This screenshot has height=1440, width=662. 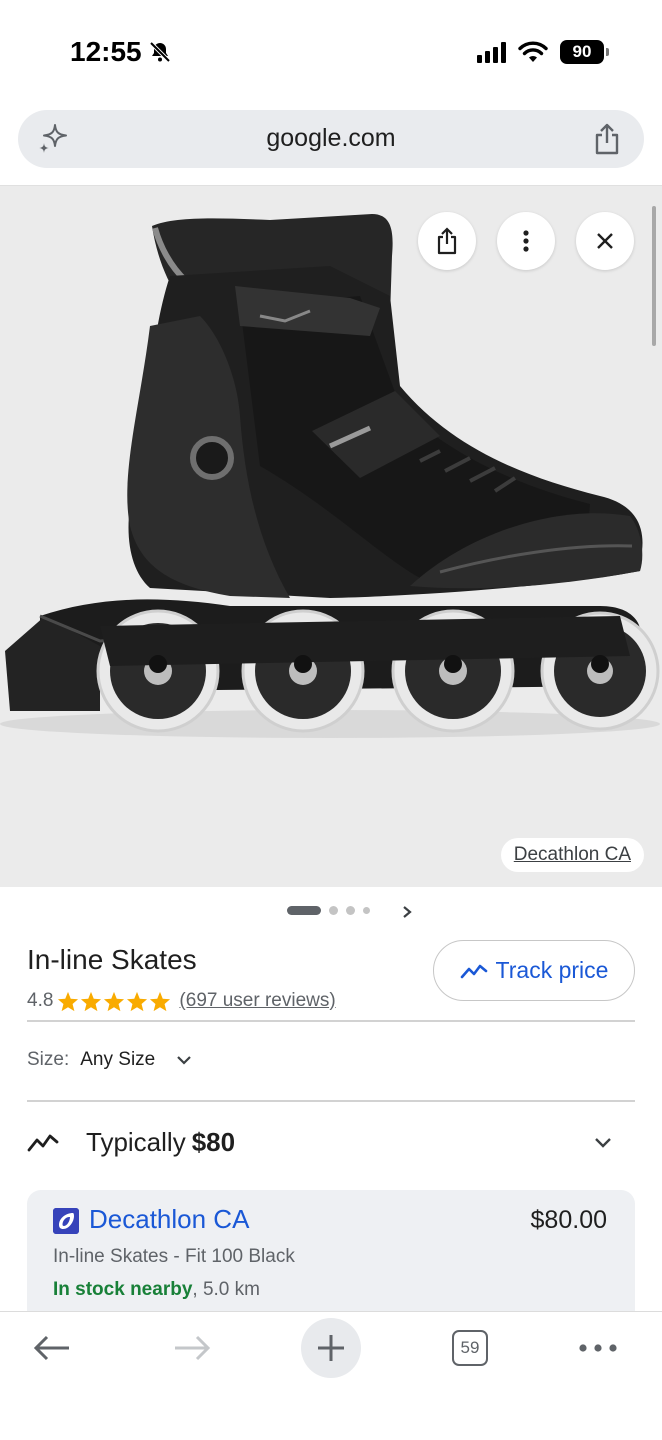 What do you see at coordinates (40, 1000) in the screenshot?
I see `rating-value: 4.8` at bounding box center [40, 1000].